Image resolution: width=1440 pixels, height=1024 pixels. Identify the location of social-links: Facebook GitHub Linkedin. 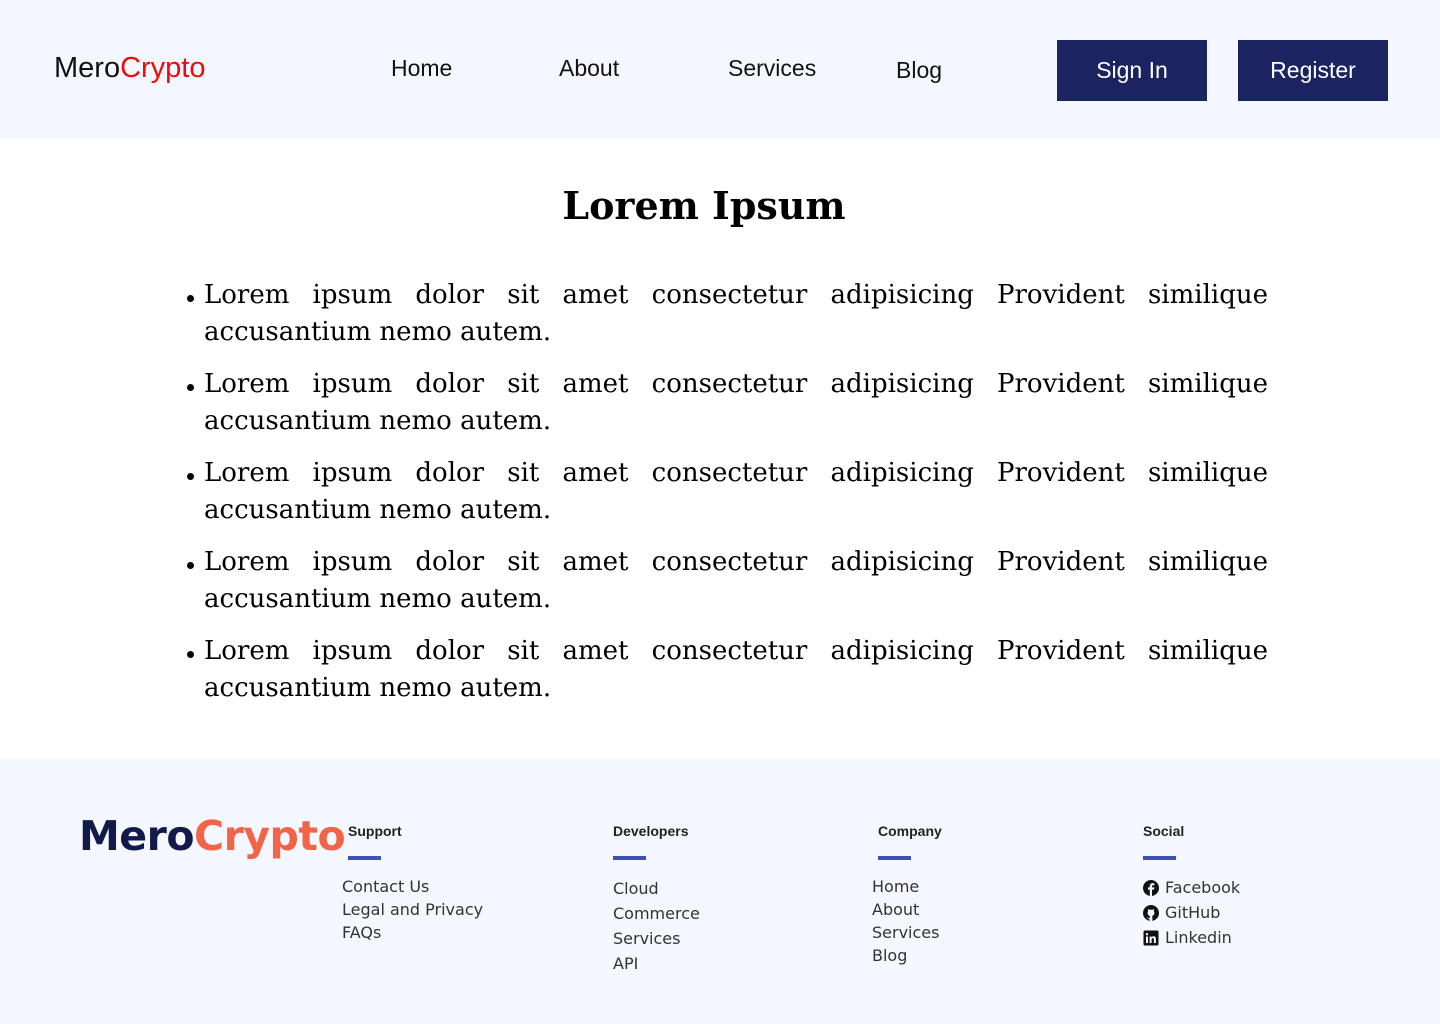
(1191, 912).